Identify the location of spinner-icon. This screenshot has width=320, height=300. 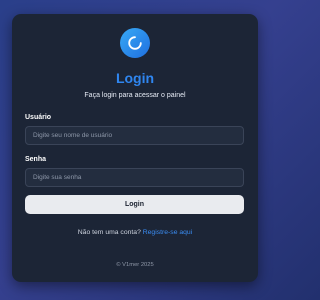
(135, 43).